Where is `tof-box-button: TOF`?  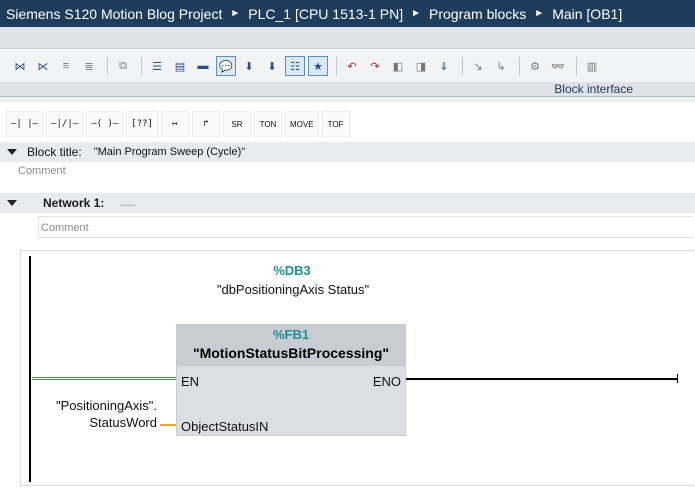 tof-box-button: TOF is located at coordinates (335, 124).